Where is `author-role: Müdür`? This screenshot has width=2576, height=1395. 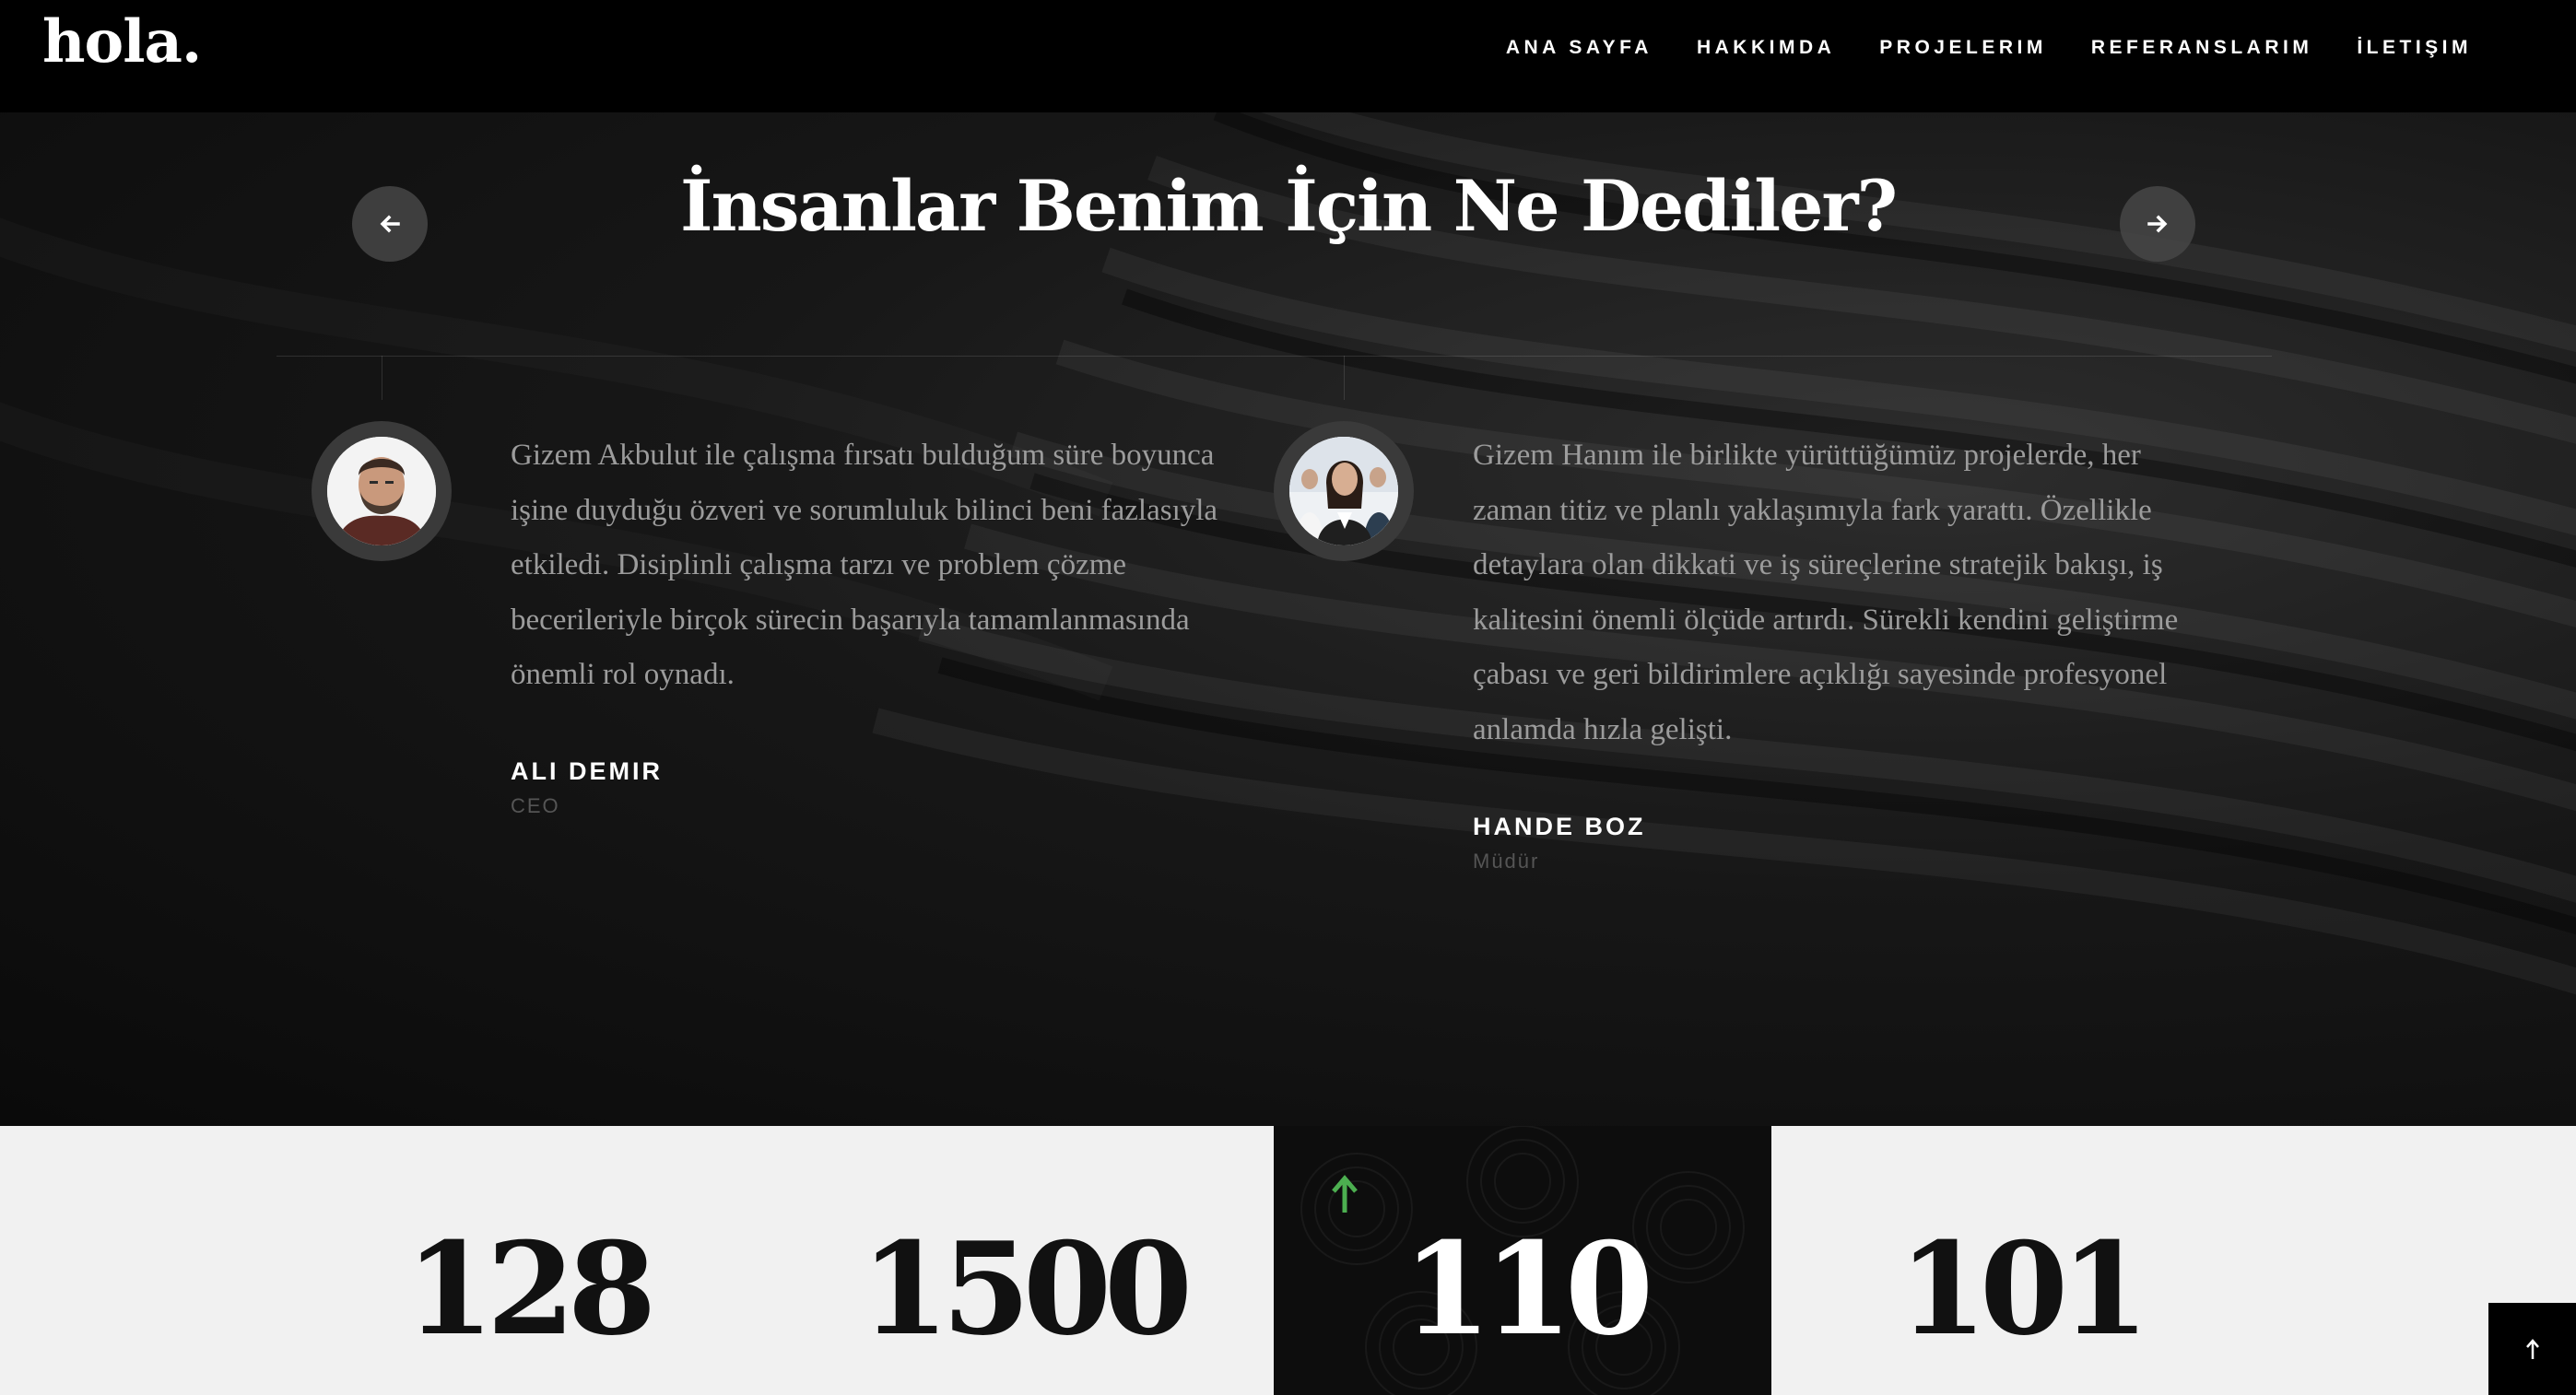 author-role: Müdür is located at coordinates (1506, 861).